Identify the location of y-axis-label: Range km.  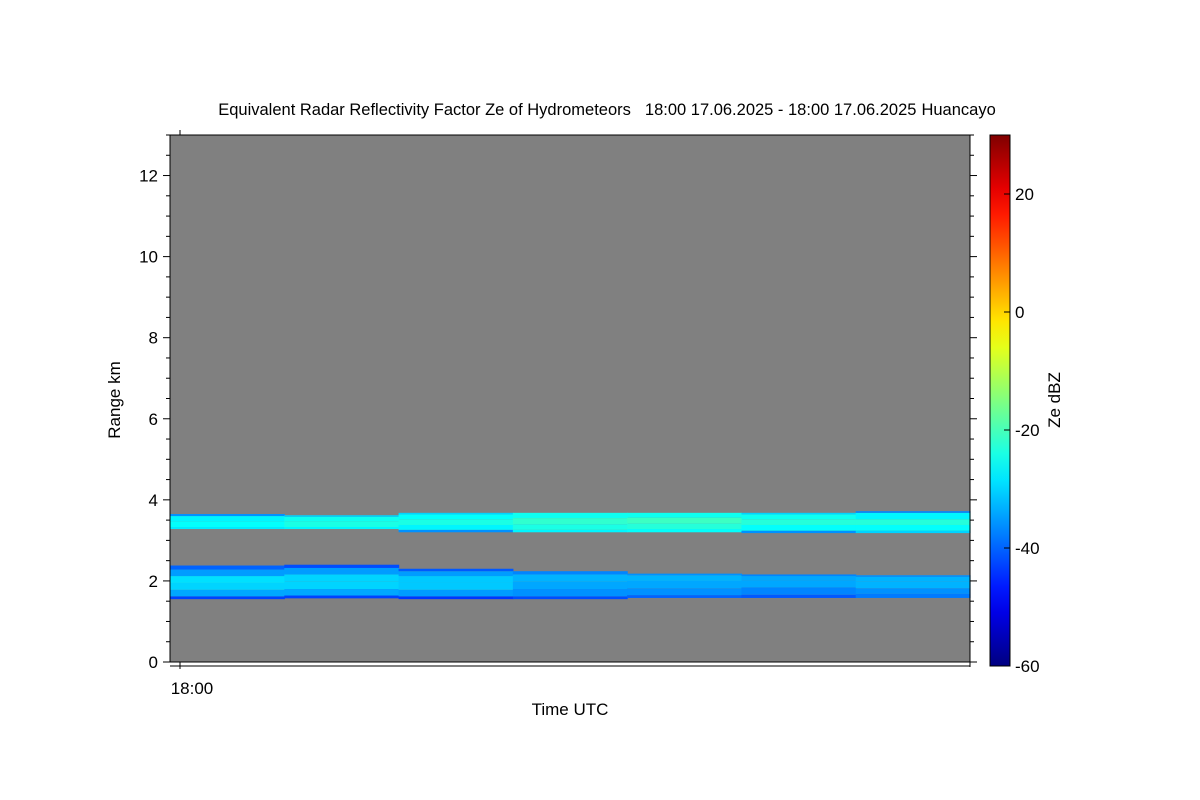
(114, 399).